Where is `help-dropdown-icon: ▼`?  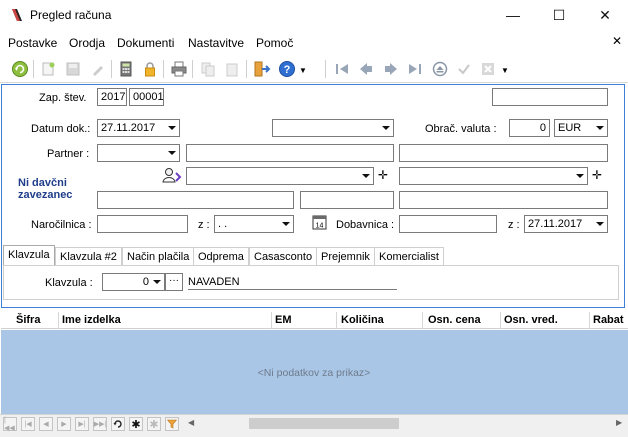 help-dropdown-icon: ▼ is located at coordinates (303, 70).